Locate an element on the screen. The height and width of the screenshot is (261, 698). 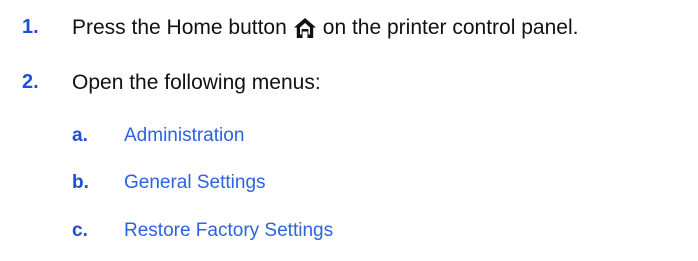
menu-link-restore-factory-settings: Restore Factory Settings is located at coordinates (228, 231).